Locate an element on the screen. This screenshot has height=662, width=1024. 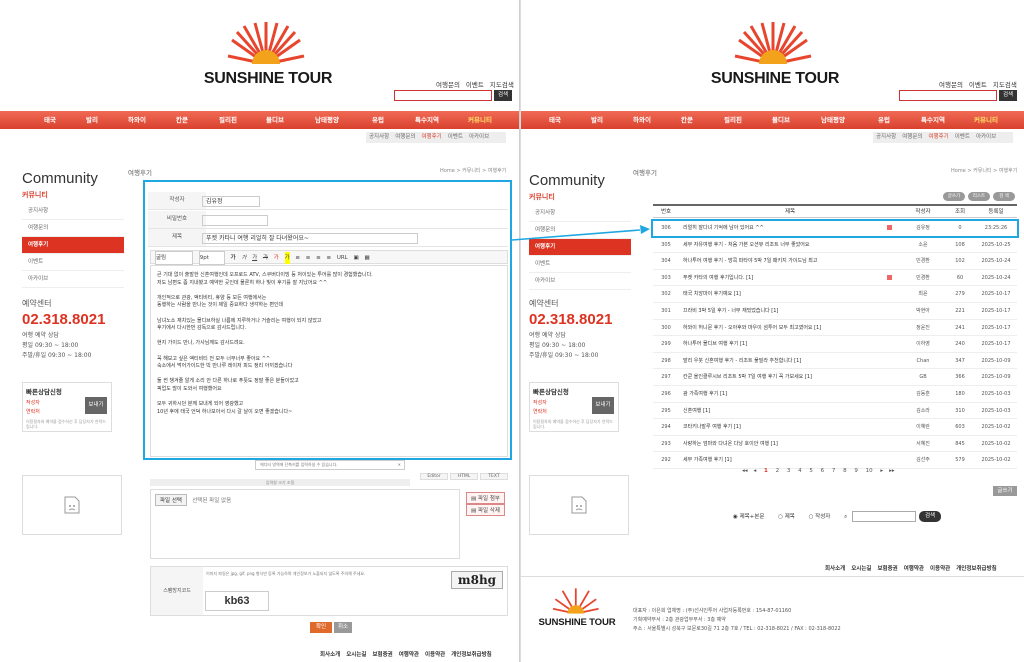
table-row: 303 푸켓 카타의 여행 후기입니다. [1] 민경환 60 2025-10-24 is located at coordinates (835, 278).